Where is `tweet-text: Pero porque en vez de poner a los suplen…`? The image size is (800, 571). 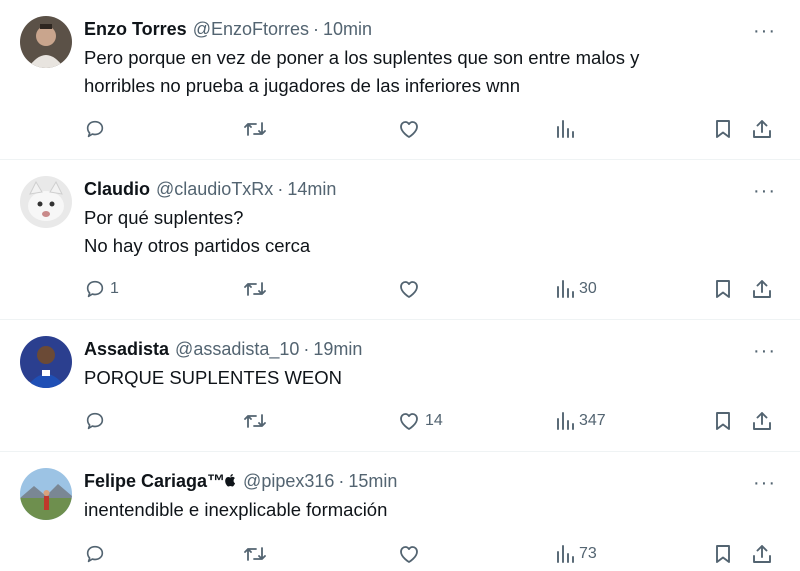
tweet-text: Pero porque en vez de poner a los suplen… is located at coordinates (414, 72).